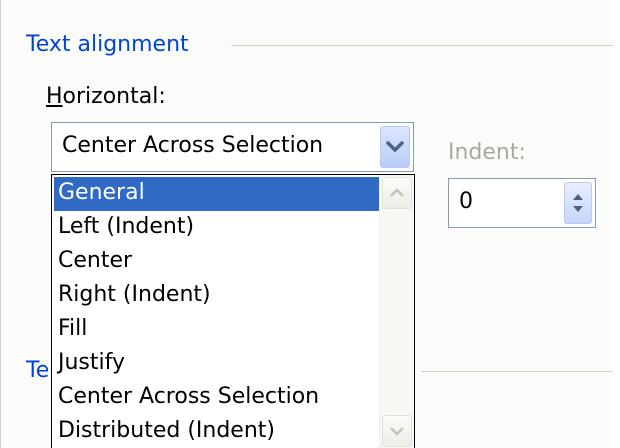  I want to click on spinner-buttons, so click(578, 203).